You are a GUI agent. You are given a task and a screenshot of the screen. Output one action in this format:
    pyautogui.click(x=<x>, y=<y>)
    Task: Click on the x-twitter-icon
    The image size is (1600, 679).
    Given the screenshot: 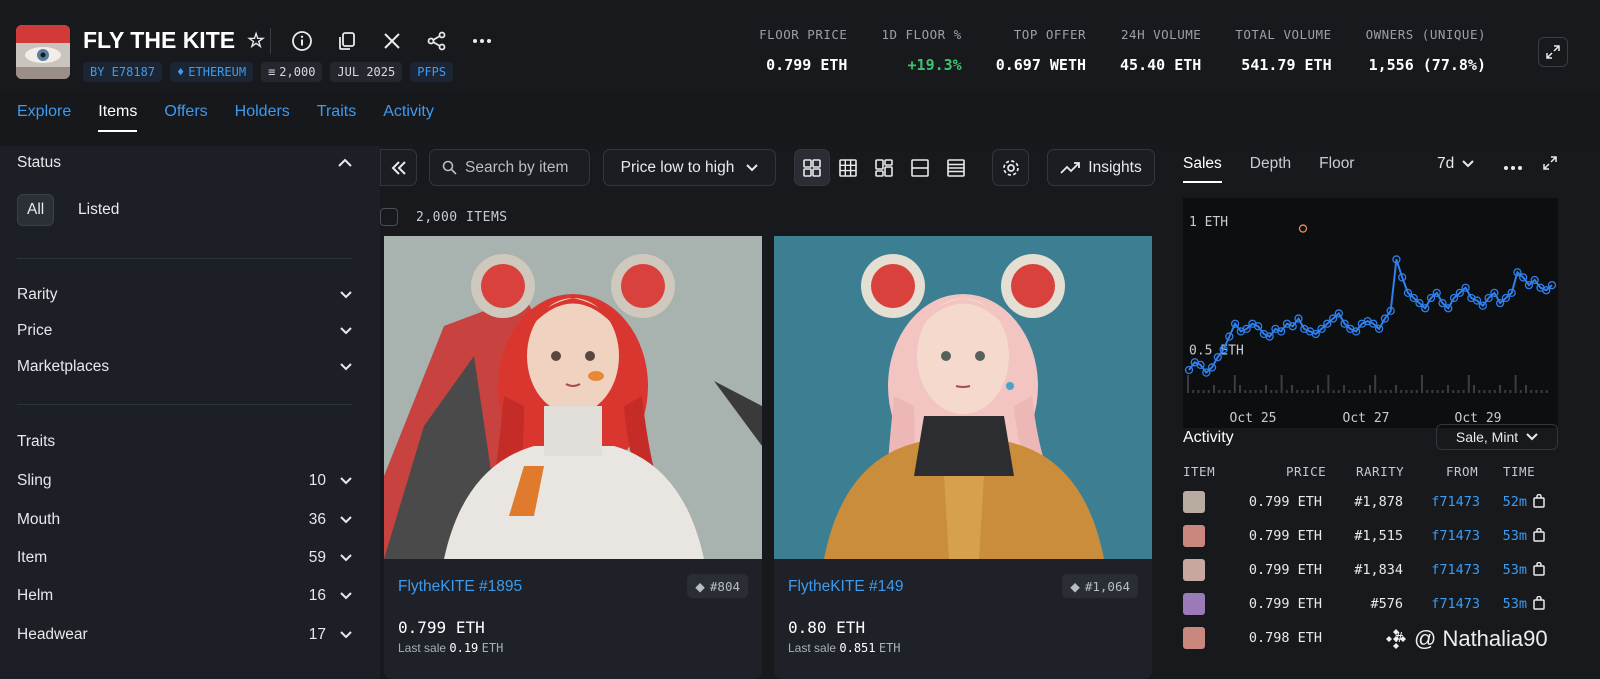 What is the action you would take?
    pyautogui.click(x=392, y=41)
    